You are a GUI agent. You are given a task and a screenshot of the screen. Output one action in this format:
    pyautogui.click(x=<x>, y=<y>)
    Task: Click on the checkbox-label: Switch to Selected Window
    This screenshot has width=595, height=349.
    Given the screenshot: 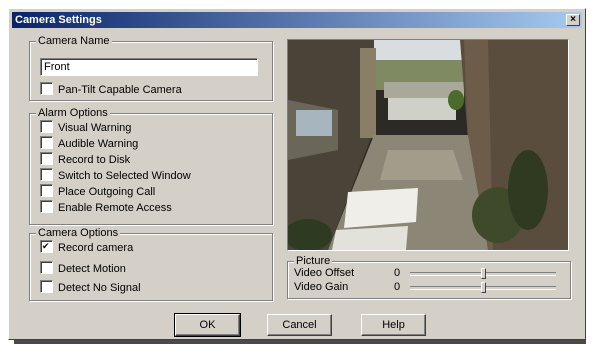 What is the action you would take?
    pyautogui.click(x=124, y=176)
    